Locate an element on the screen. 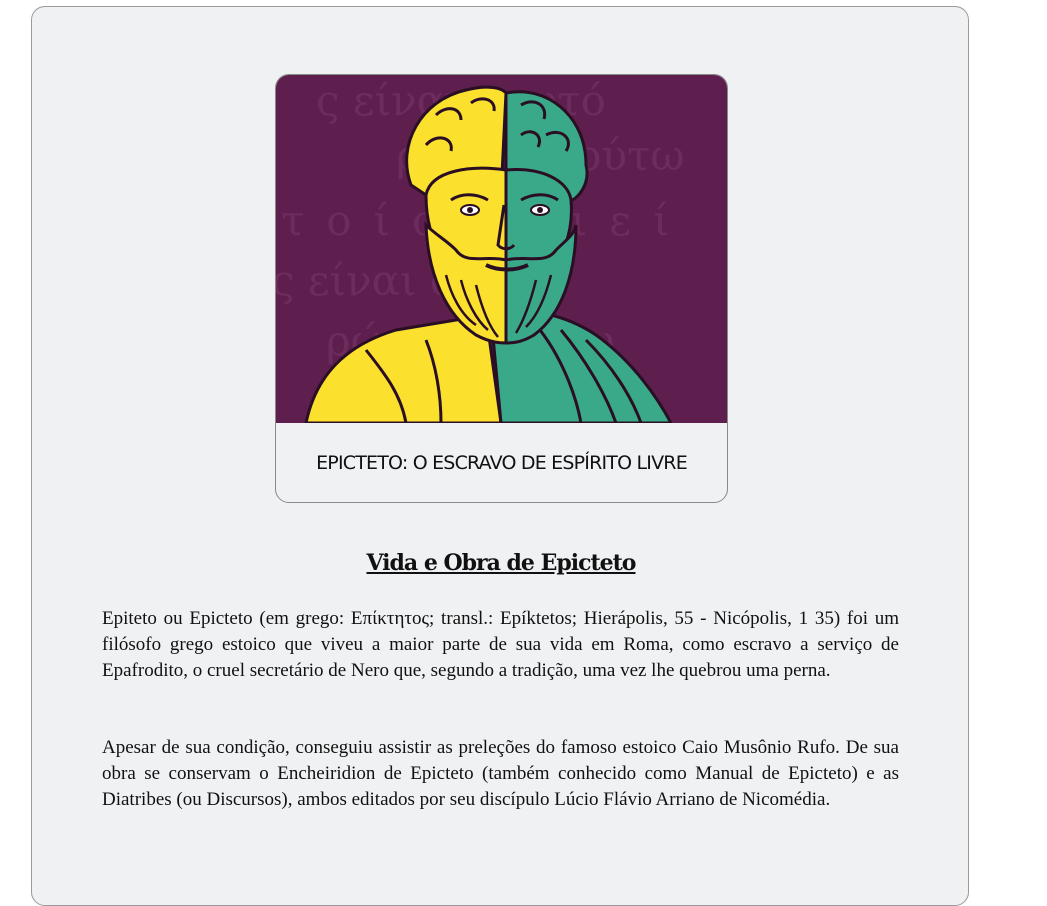 The width and height of the screenshot is (1047, 906). hero-caption: EPICTETO: O ESCRAVO DE ESPÍRITO LIVRE is located at coordinates (501, 462).